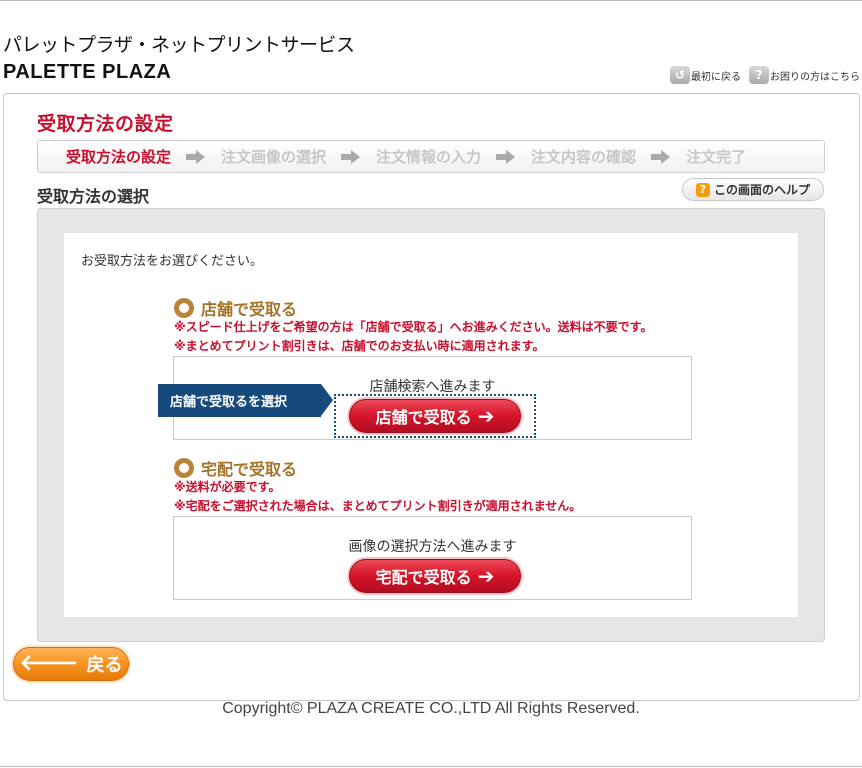 The height and width of the screenshot is (768, 862). Describe the element at coordinates (274, 157) in the screenshot. I see `step-2: 注文画像の選択` at that location.